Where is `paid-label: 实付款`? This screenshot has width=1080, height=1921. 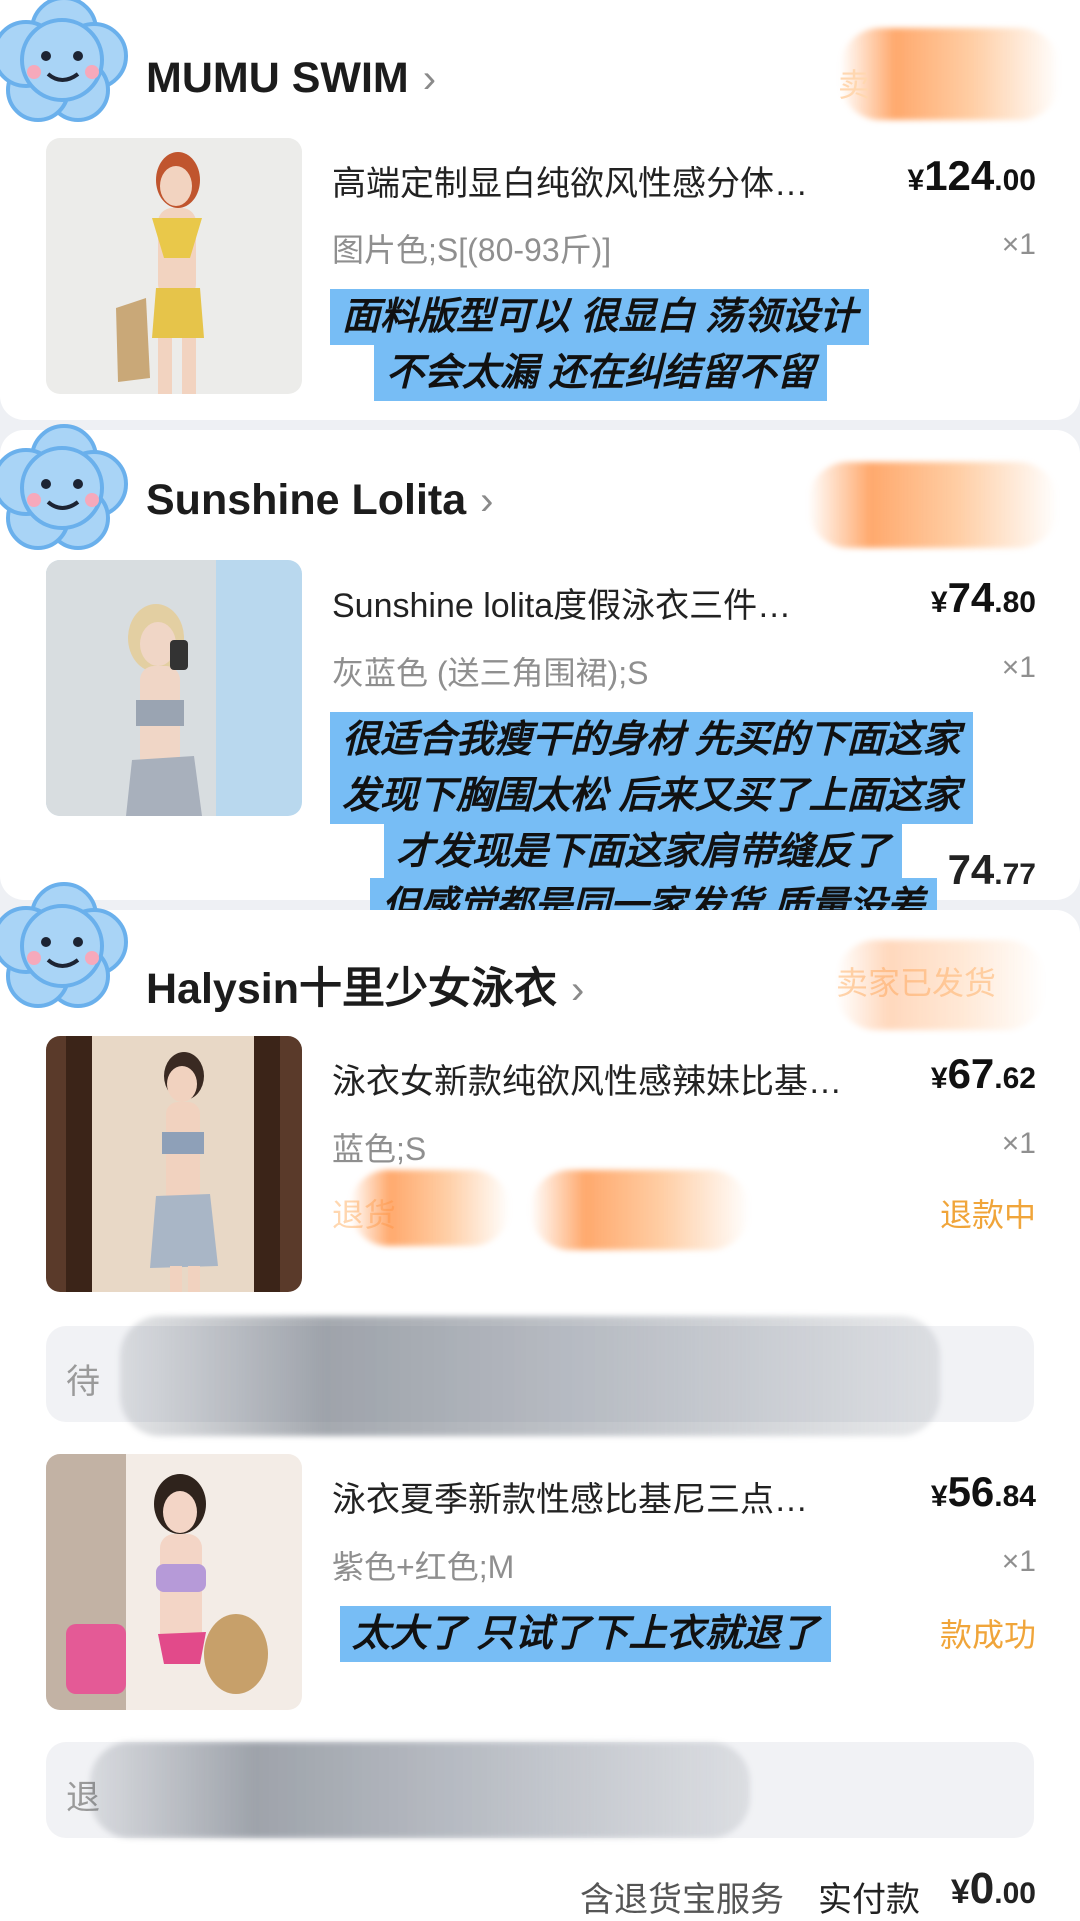 paid-label: 实付款 is located at coordinates (869, 1900).